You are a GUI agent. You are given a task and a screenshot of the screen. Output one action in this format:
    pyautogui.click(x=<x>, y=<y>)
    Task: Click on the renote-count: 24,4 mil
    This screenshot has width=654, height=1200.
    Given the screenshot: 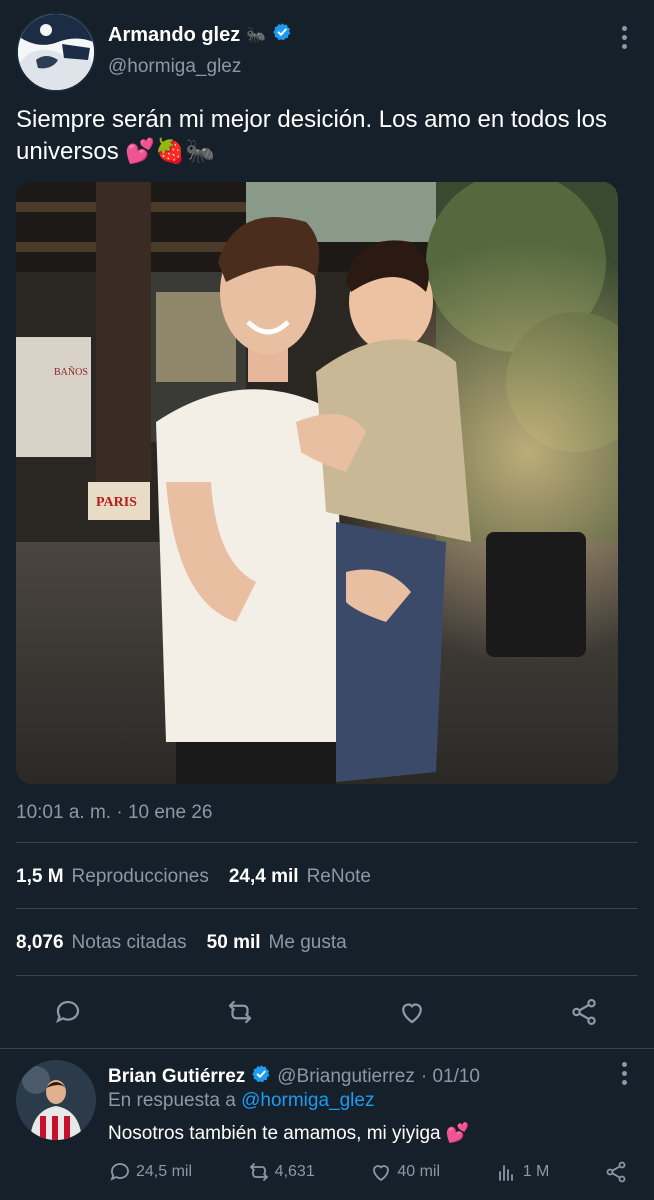 What is the action you would take?
    pyautogui.click(x=264, y=877)
    